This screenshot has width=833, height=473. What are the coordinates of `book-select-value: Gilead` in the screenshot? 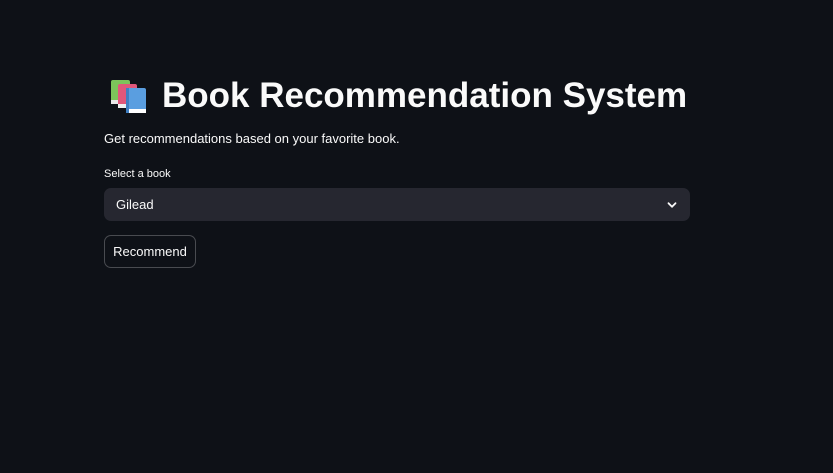 It's located at (135, 204).